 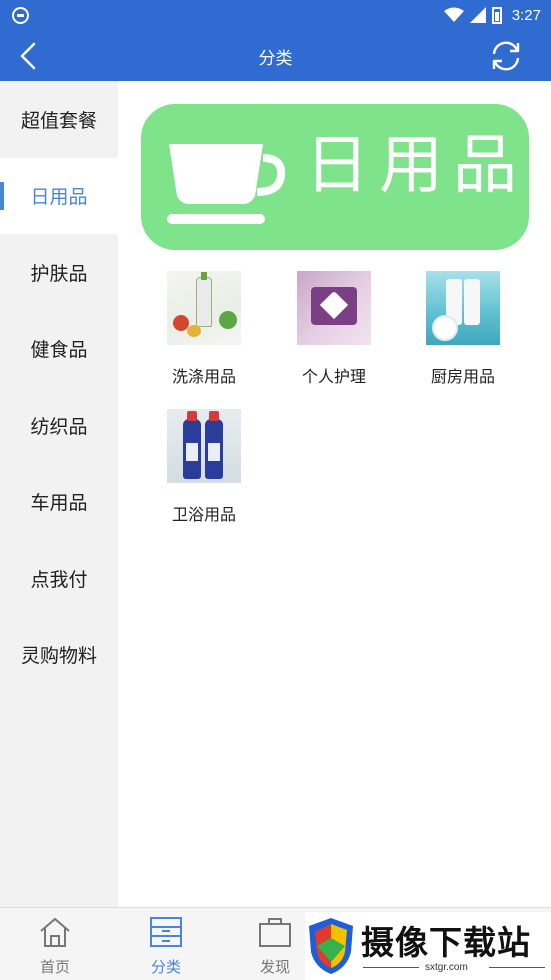 I want to click on sidebar-item-value-packages: 超值套餐, so click(x=59, y=119).